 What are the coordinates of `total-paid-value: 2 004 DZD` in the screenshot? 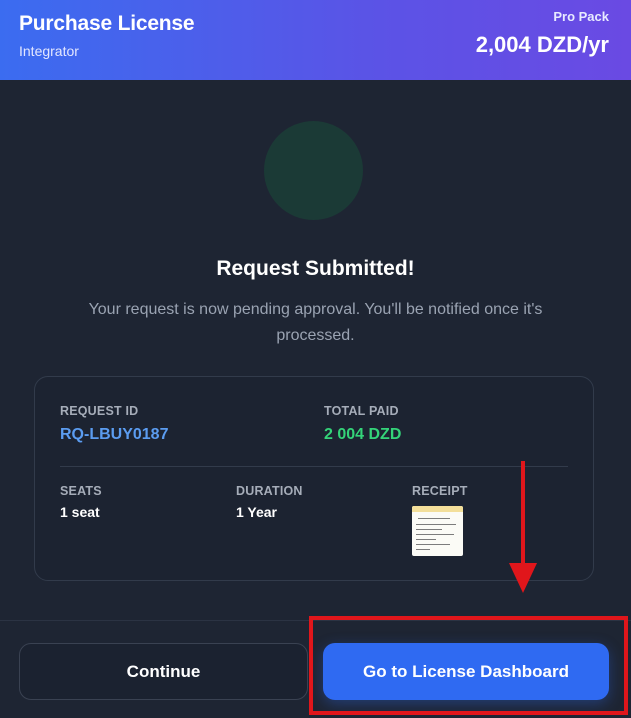 It's located at (363, 434).